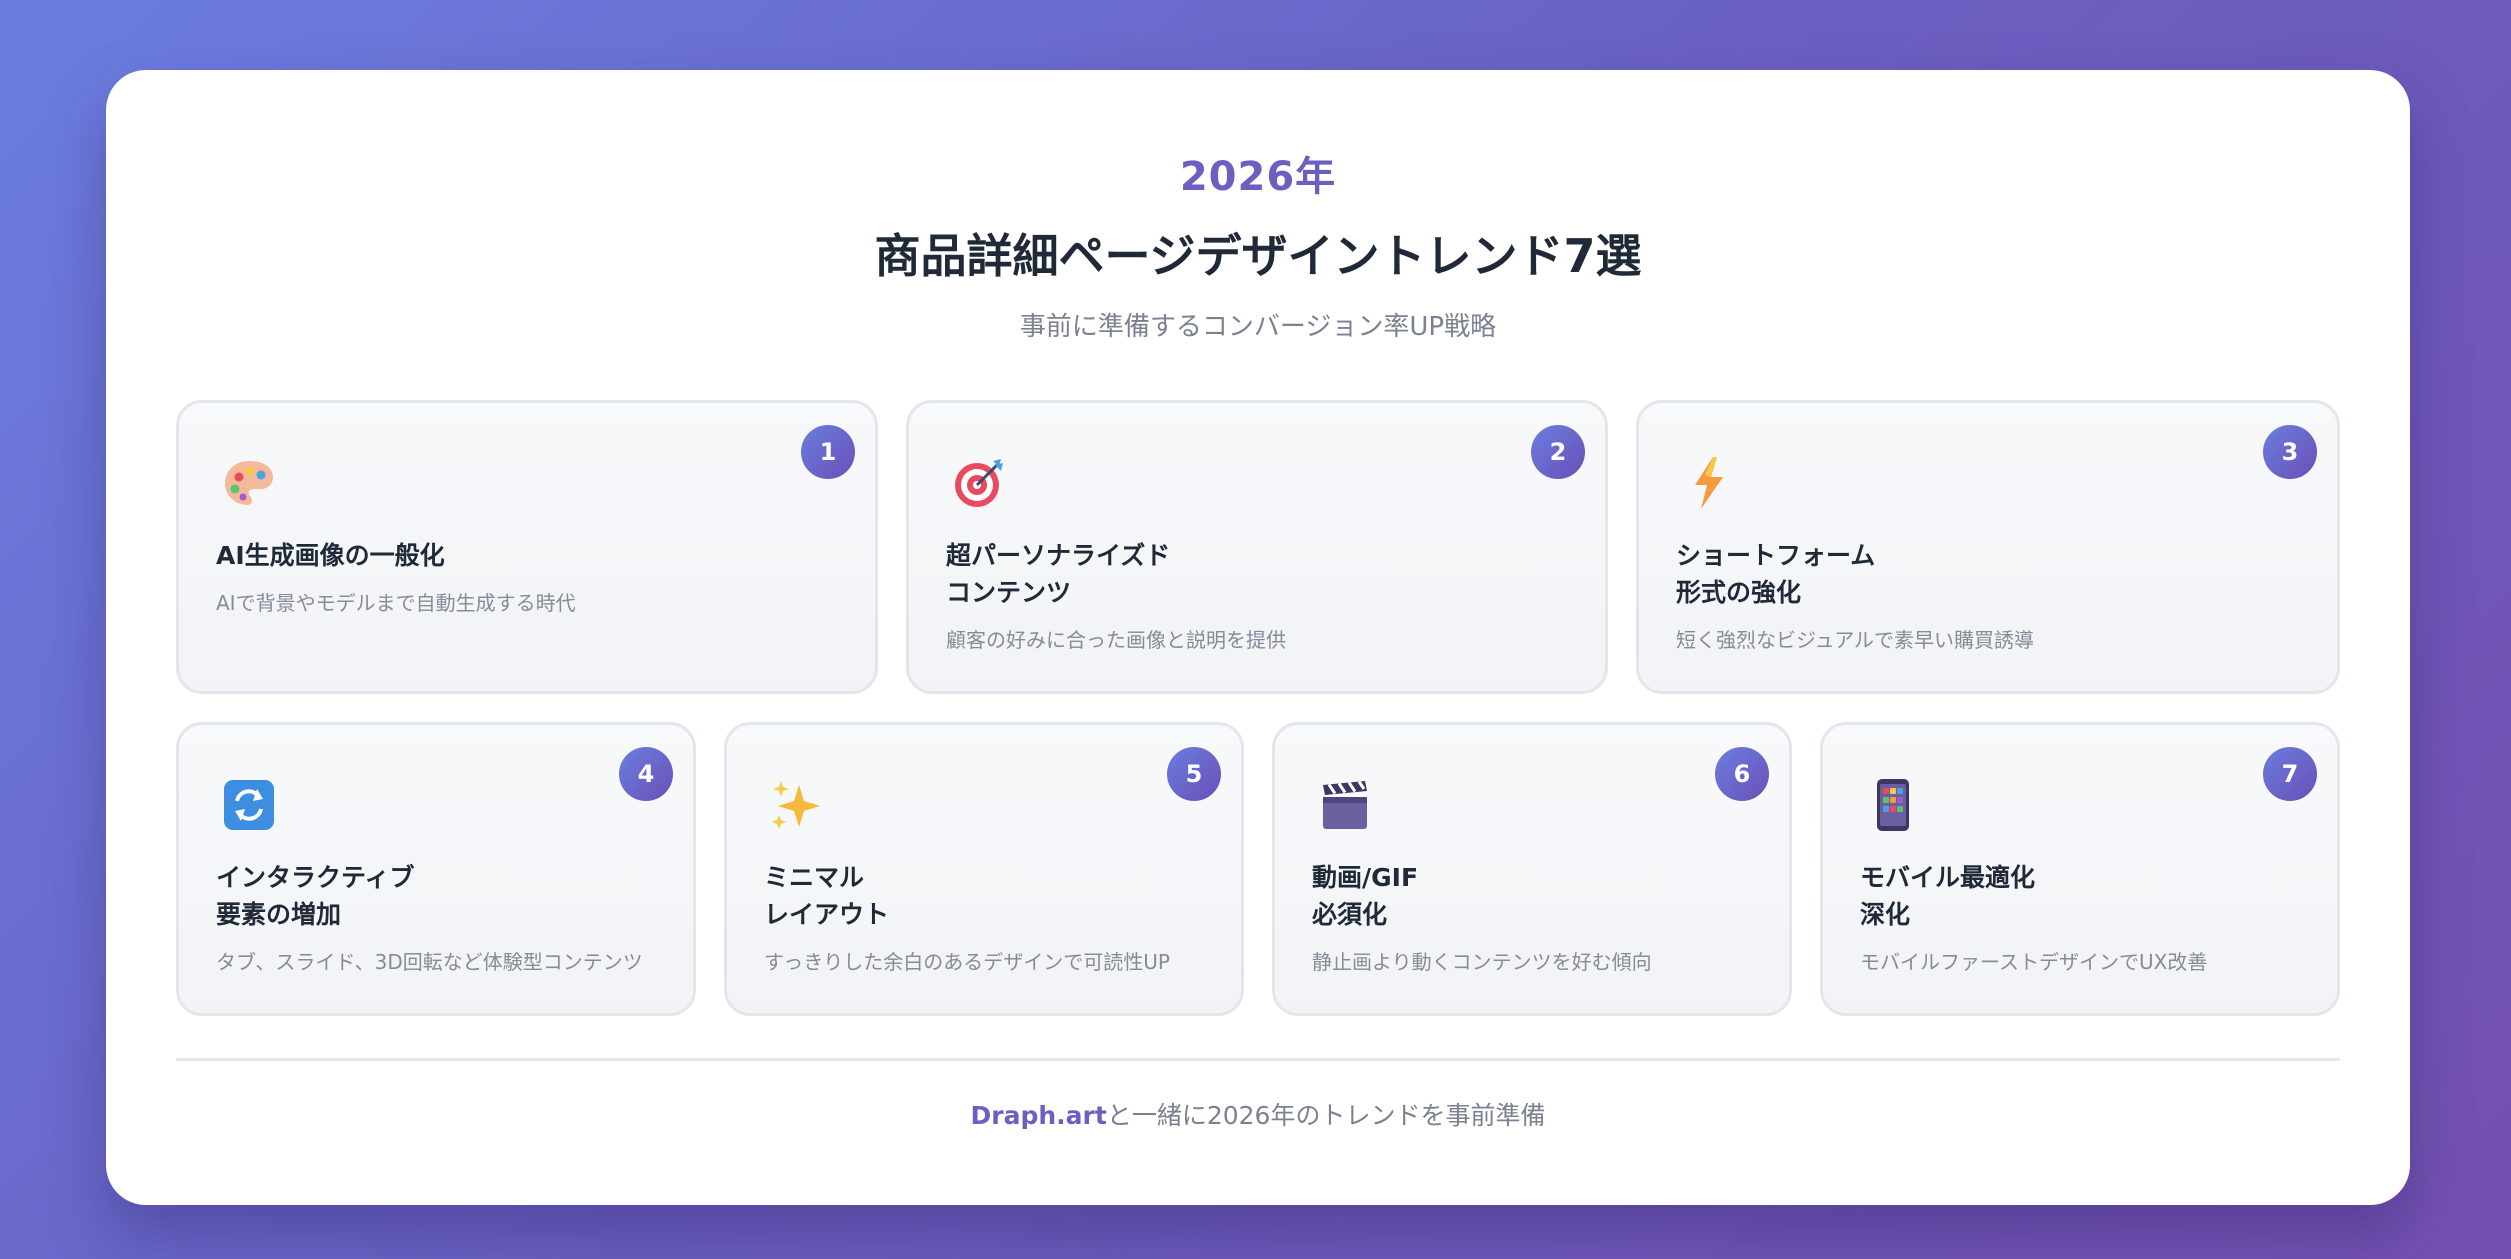  Describe the element at coordinates (249, 805) in the screenshot. I see `refresh-icon` at that location.